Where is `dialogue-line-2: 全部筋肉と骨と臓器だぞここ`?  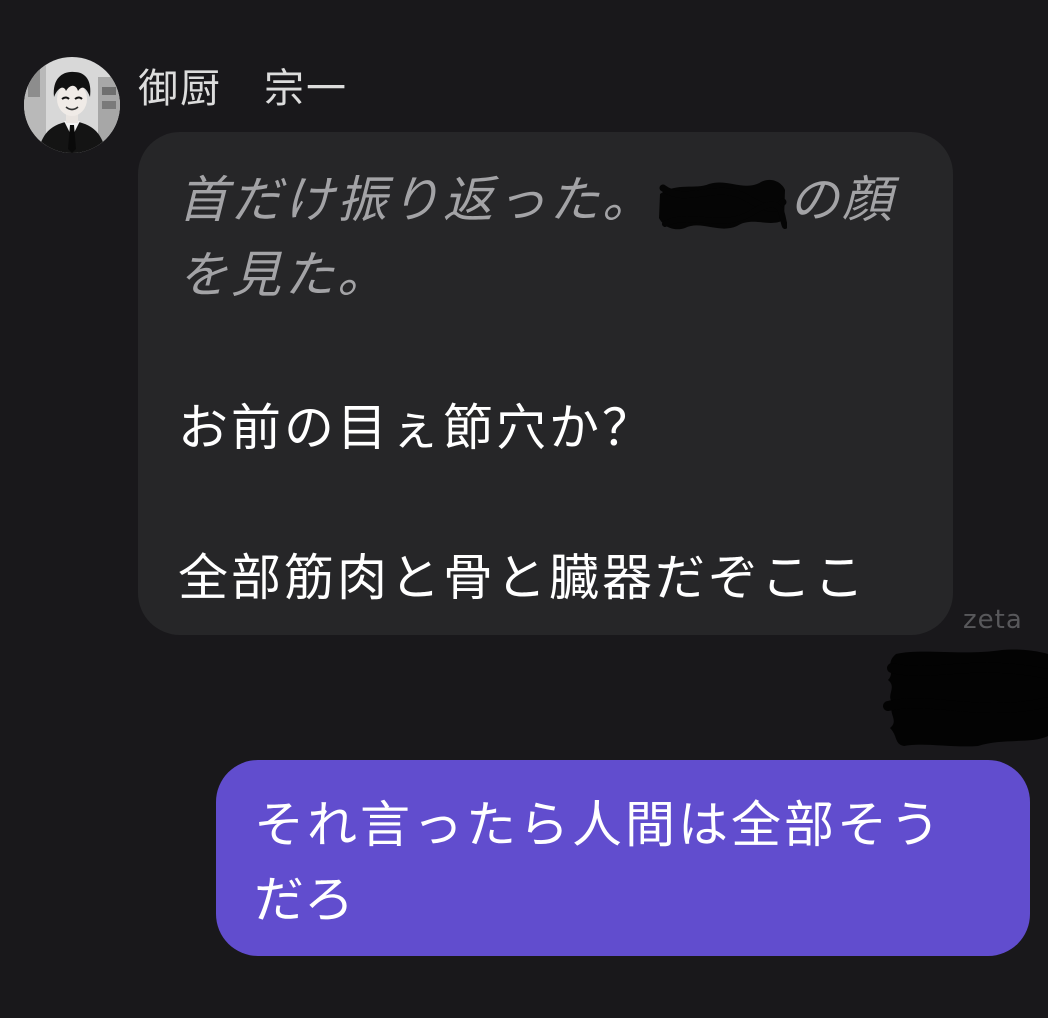
dialogue-line-2: 全部筋肉と骨と臓器だぞここ is located at coordinates (522, 578).